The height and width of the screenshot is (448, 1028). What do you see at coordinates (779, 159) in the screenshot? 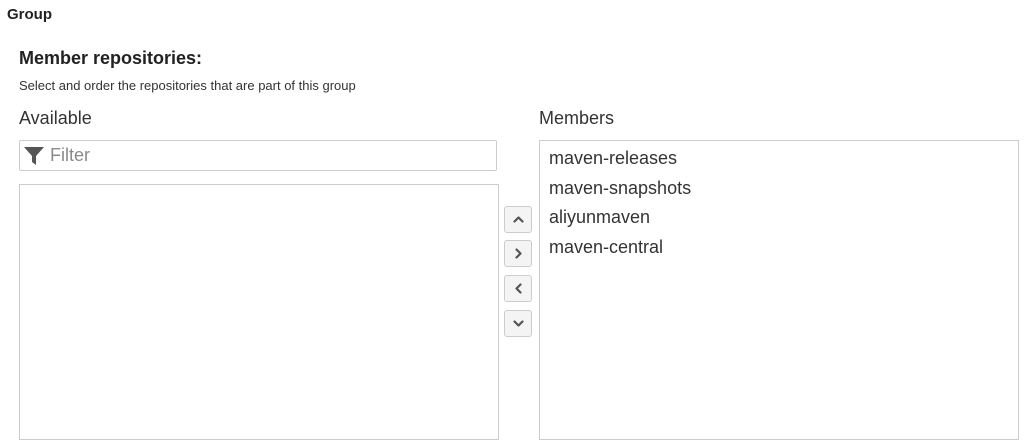
I see `member-item: maven-releases` at bounding box center [779, 159].